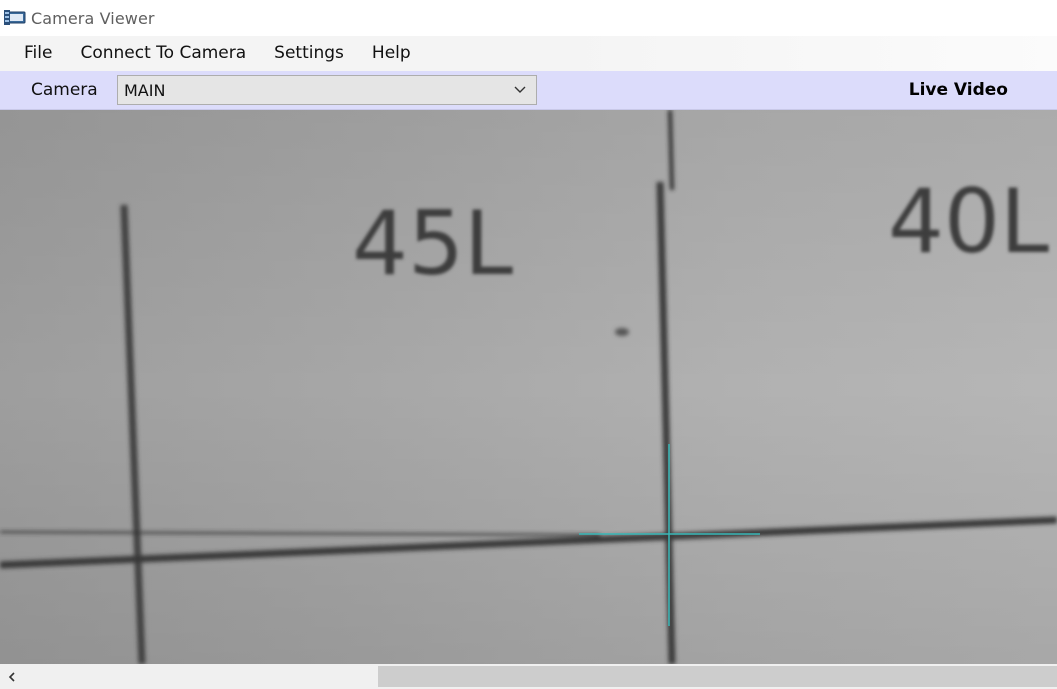 Image resolution: width=1057 pixels, height=689 pixels. What do you see at coordinates (520, 90) in the screenshot?
I see `chevron-down-icon` at bounding box center [520, 90].